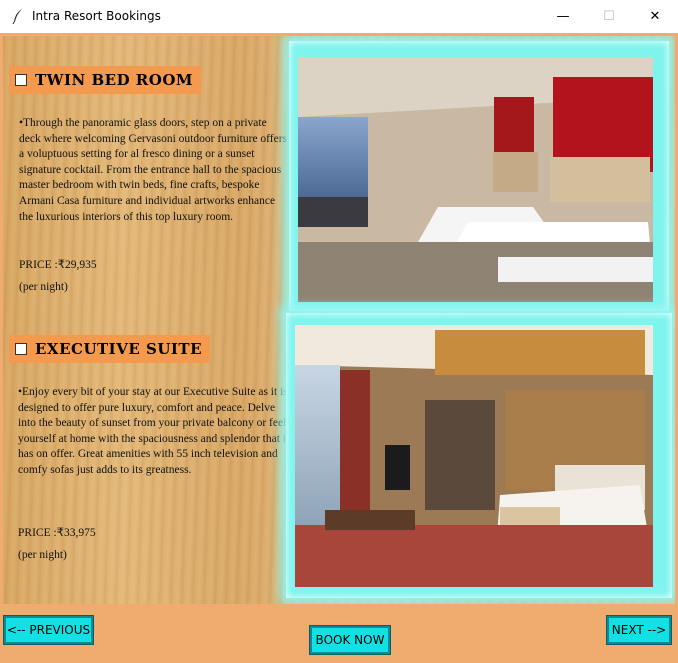 This screenshot has height=663, width=678. Describe the element at coordinates (42, 555) in the screenshot. I see `room-per-night-executive: (per night)` at that location.